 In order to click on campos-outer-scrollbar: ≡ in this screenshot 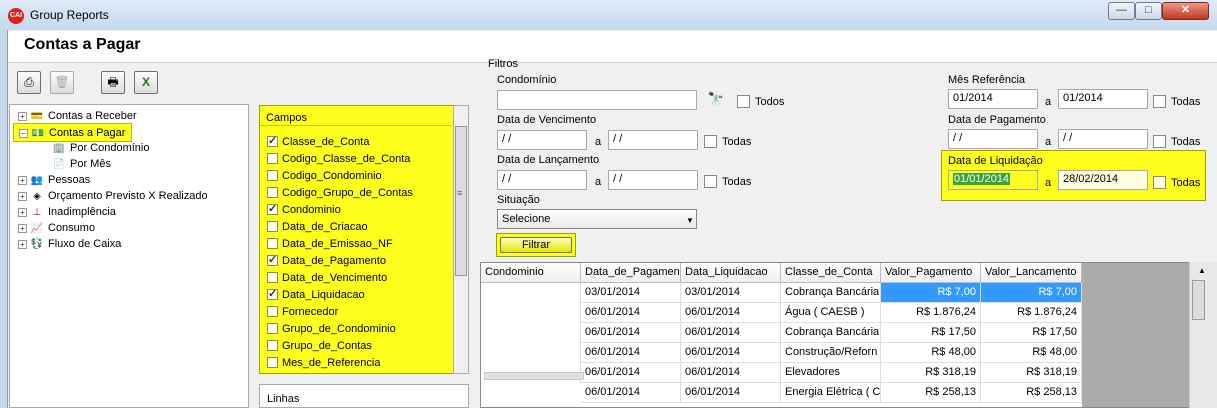, I will do `click(461, 239)`.